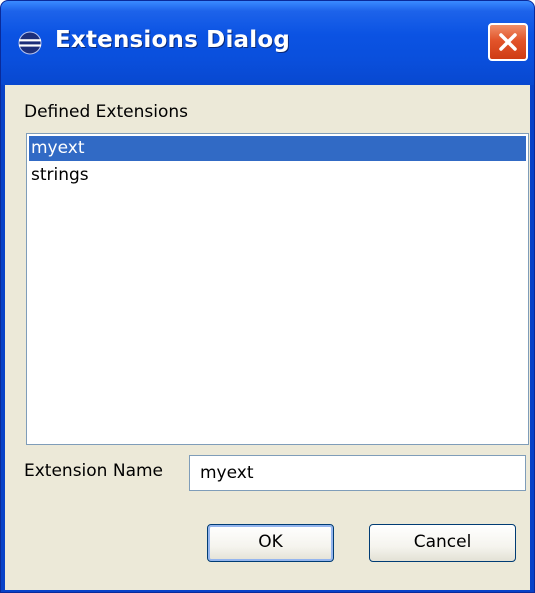  What do you see at coordinates (277, 175) in the screenshot?
I see `list-item: strings` at bounding box center [277, 175].